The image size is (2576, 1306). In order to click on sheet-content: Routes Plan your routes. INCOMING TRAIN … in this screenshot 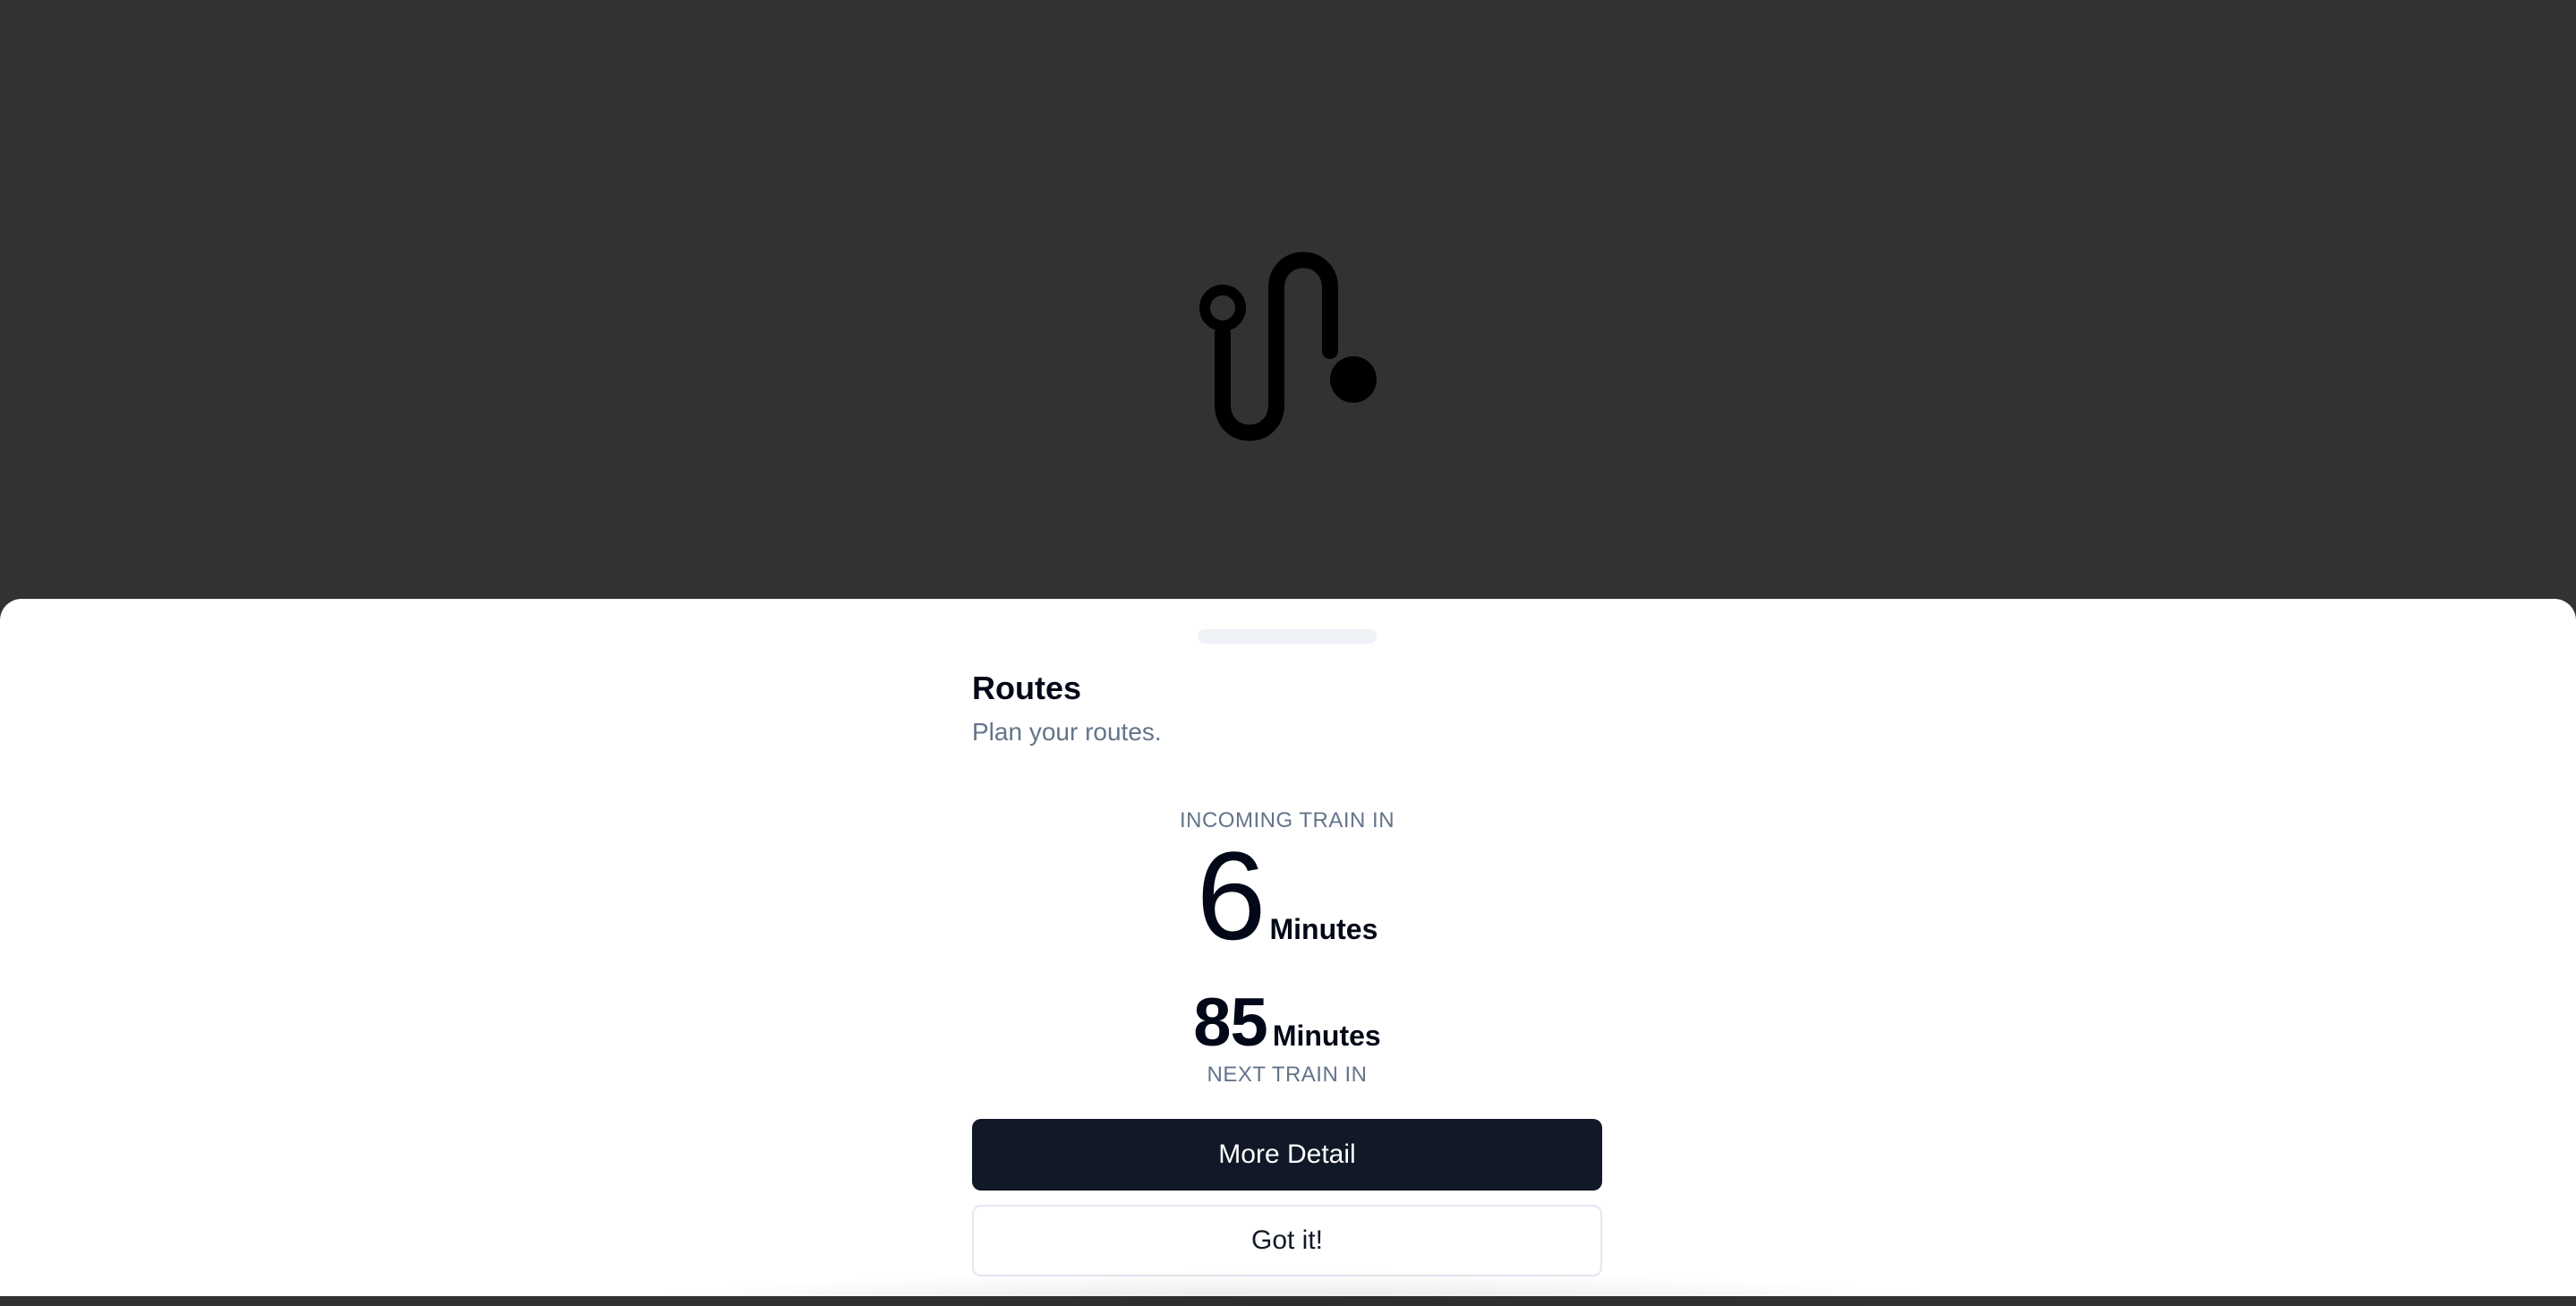, I will do `click(1287, 948)`.